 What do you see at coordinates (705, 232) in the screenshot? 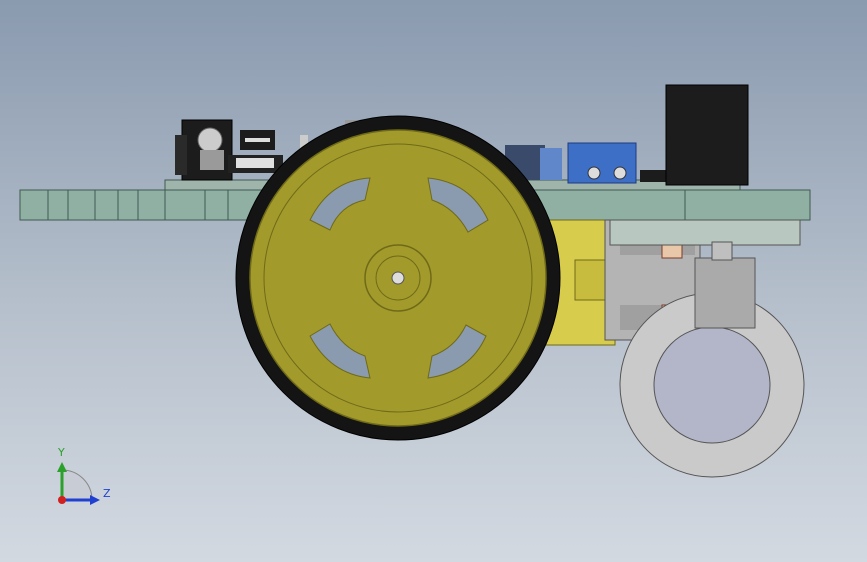
I see `motor-mount` at bounding box center [705, 232].